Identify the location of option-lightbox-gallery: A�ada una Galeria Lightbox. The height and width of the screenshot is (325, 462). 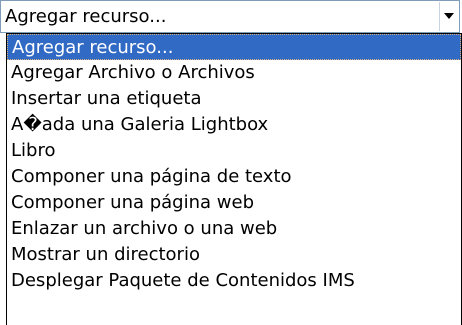
(234, 125).